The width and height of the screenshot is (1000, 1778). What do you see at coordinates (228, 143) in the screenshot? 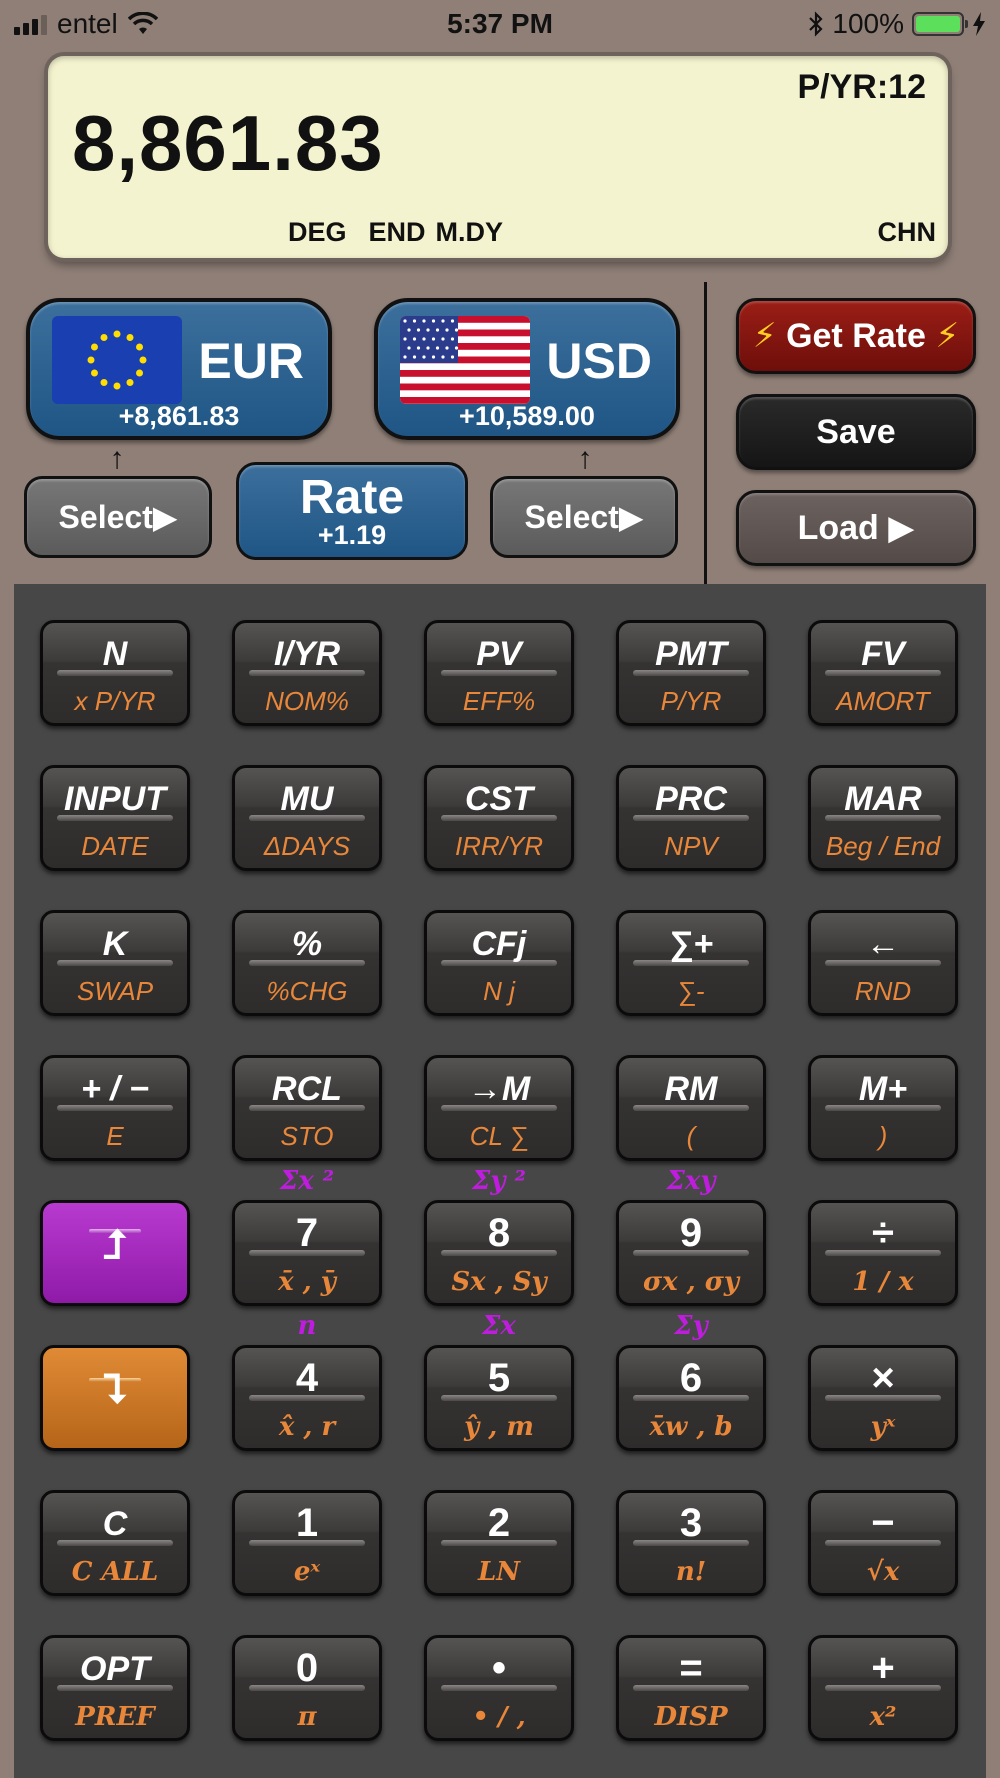
I see `display-value: 8,861.83` at bounding box center [228, 143].